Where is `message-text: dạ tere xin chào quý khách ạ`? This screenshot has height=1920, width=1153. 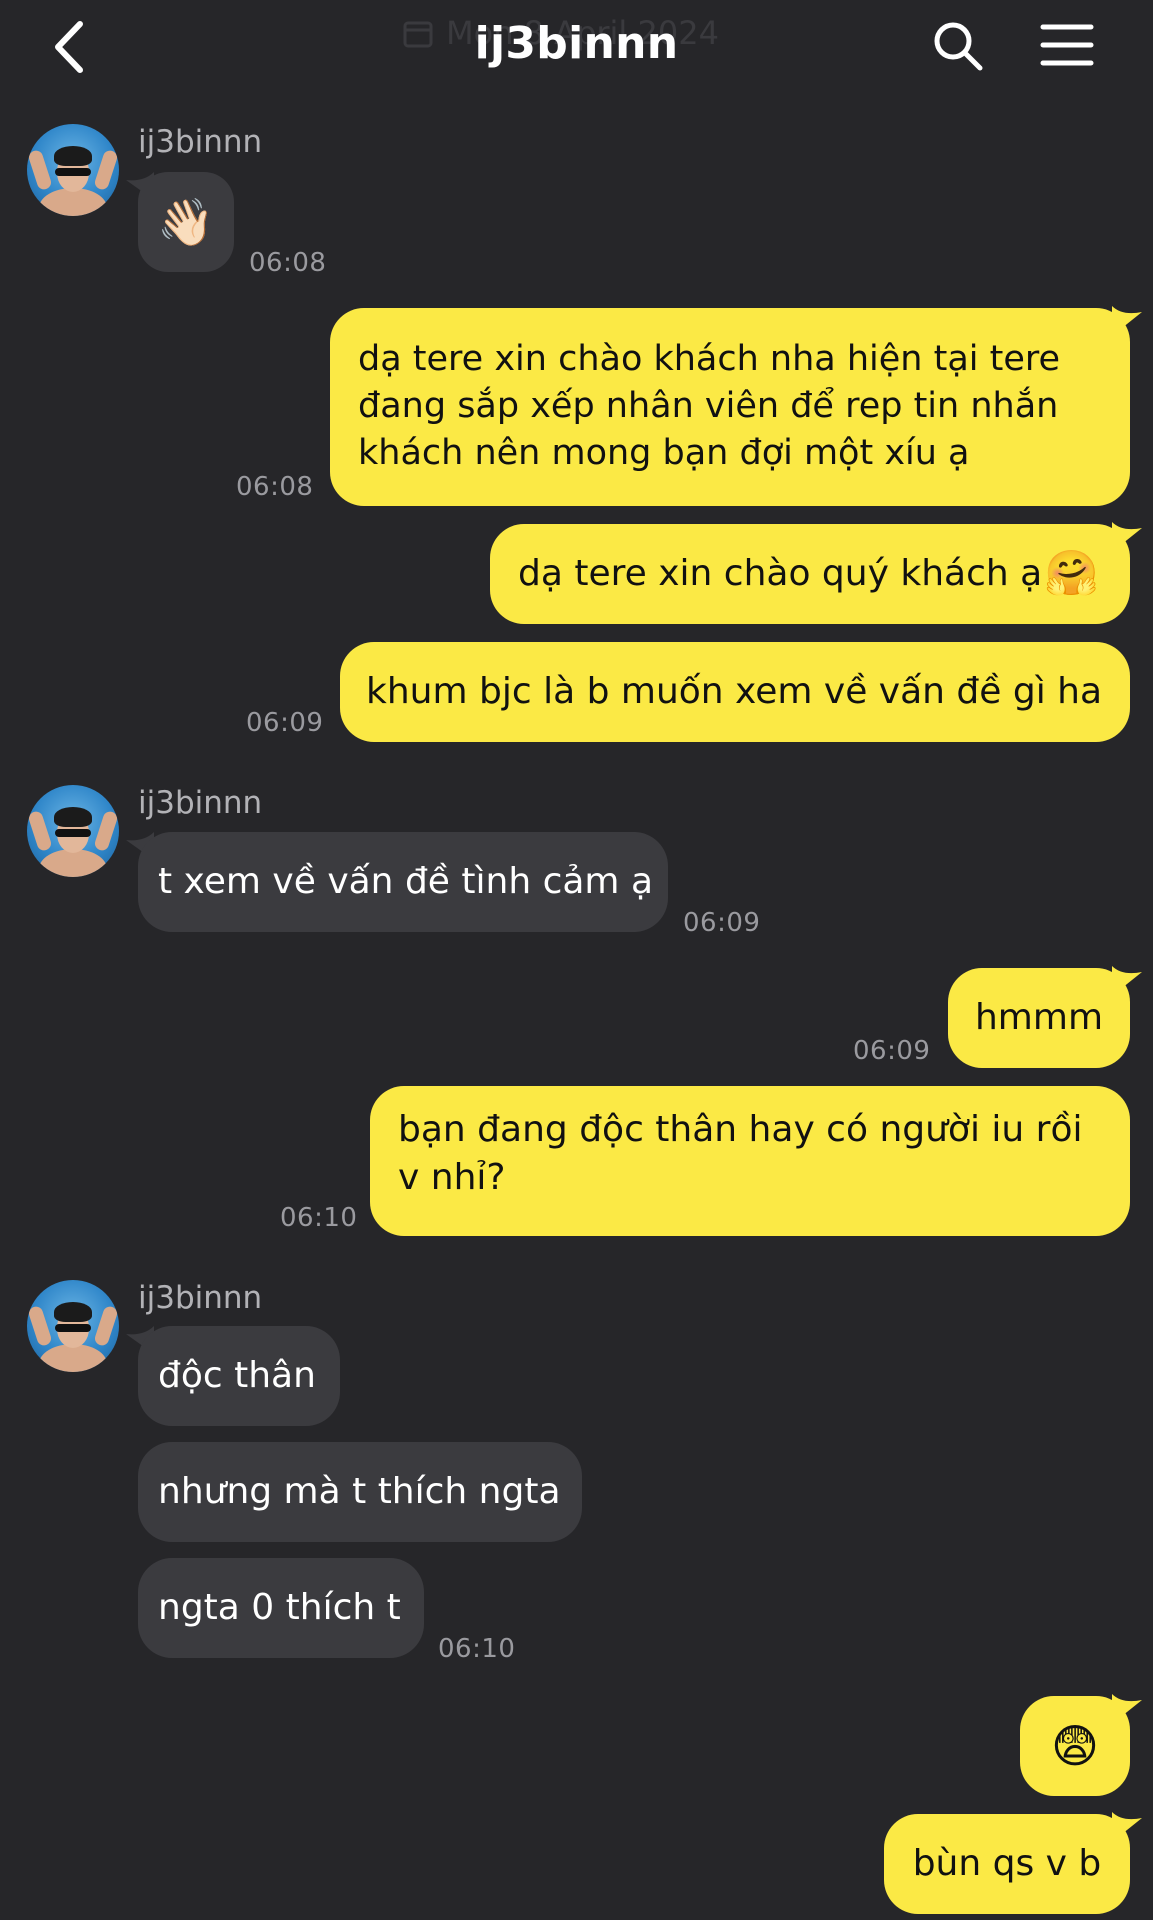 message-text: dạ tere xin chào quý khách ạ is located at coordinates (780, 573).